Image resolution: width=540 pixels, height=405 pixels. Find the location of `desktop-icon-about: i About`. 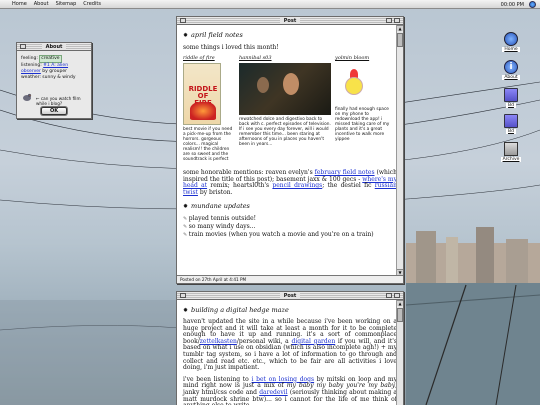

desktop-icon-about: i About is located at coordinates (511, 70).